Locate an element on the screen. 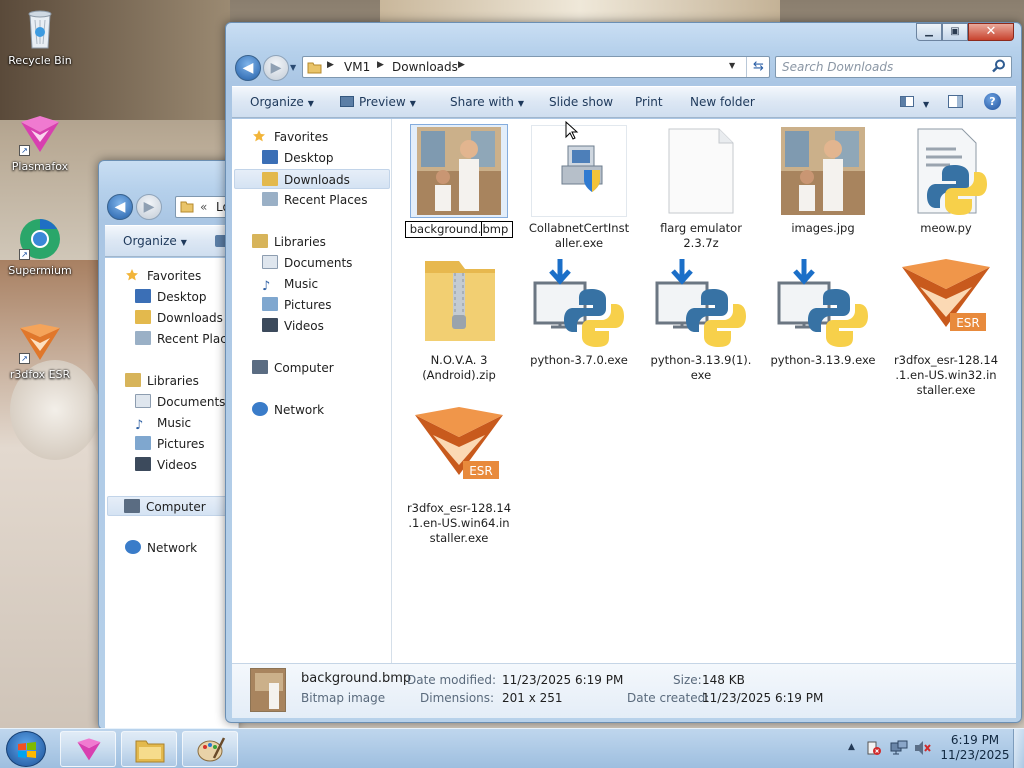 This screenshot has width=1024, height=768. file-name: r3dfox_esr-128.14 is located at coordinates (946, 360).